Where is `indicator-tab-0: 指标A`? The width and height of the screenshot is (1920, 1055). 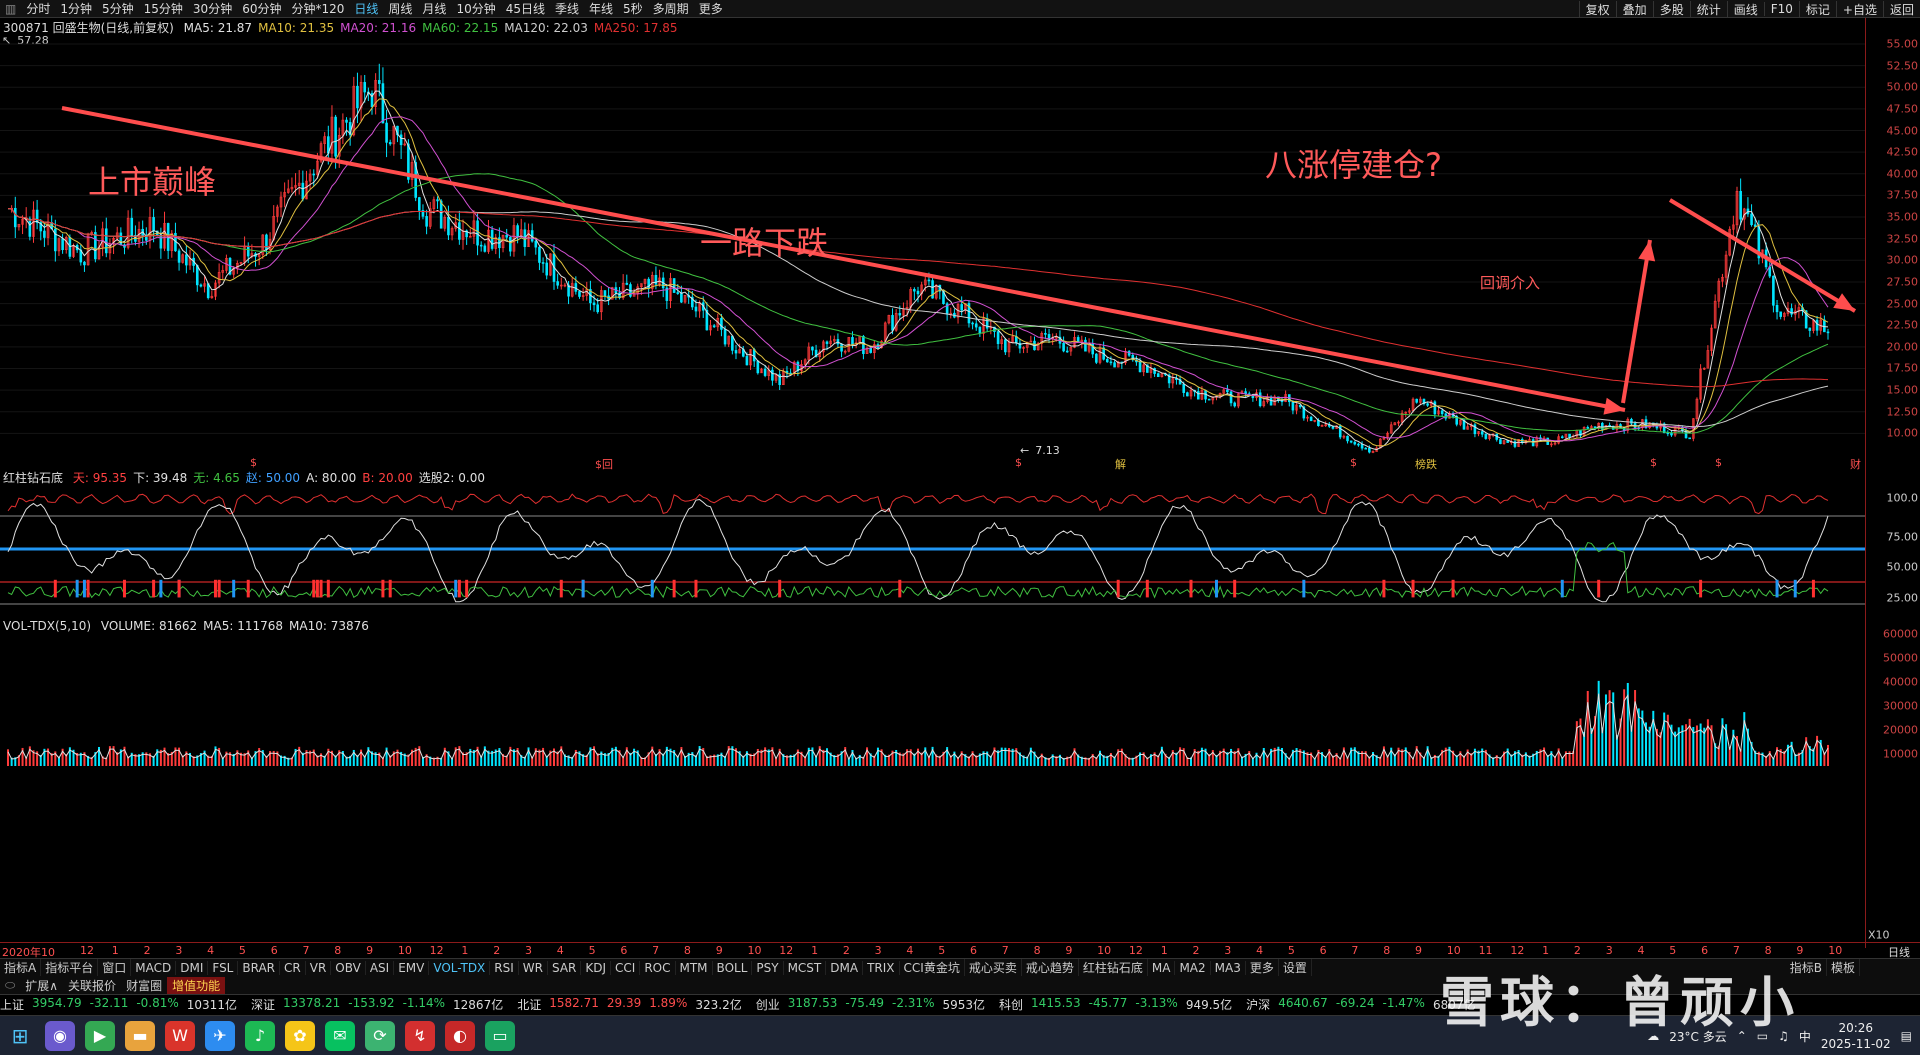
indicator-tab-0: 指标A is located at coordinates (21, 967).